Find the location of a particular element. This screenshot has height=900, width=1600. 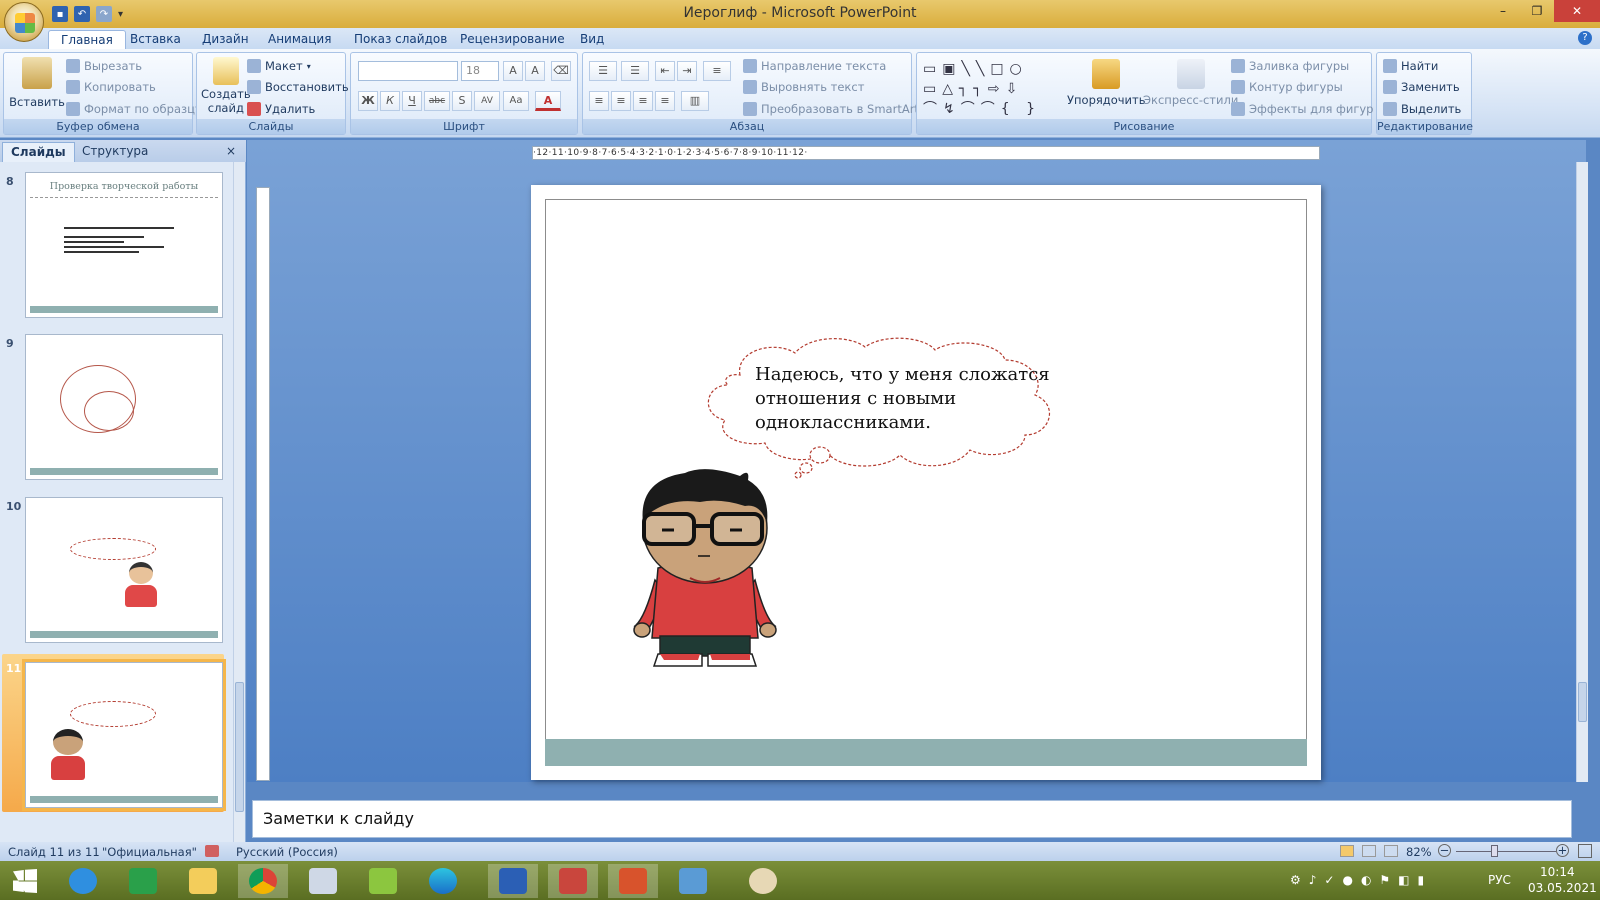

panel-scroll-thumb is located at coordinates (239, 747).